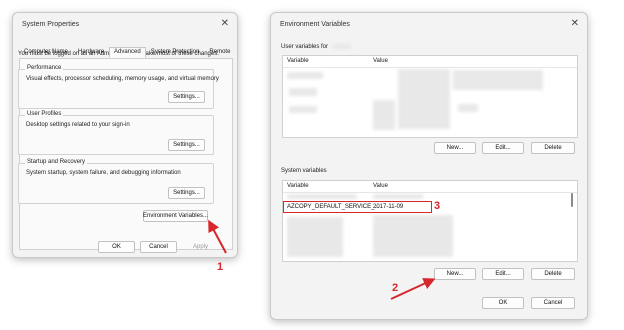  Describe the element at coordinates (357, 207) in the screenshot. I see `selected-row-highlight` at that location.